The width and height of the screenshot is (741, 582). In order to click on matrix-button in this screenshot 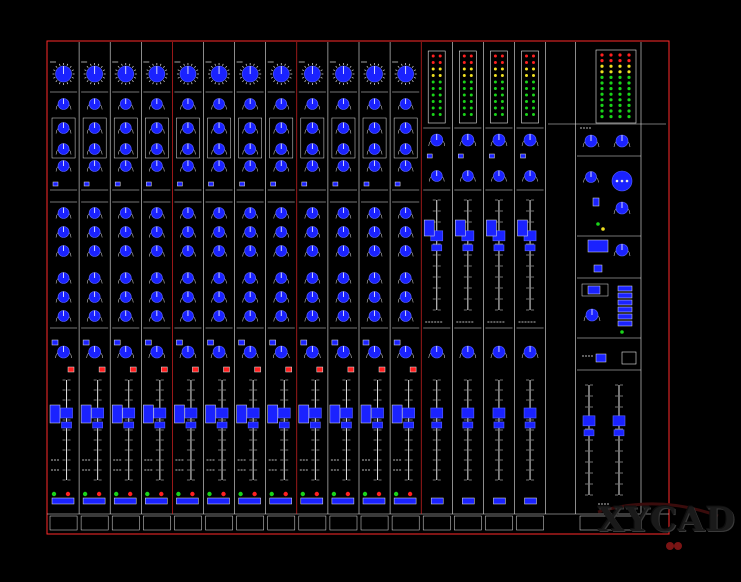, I will do `click(625, 302)`.